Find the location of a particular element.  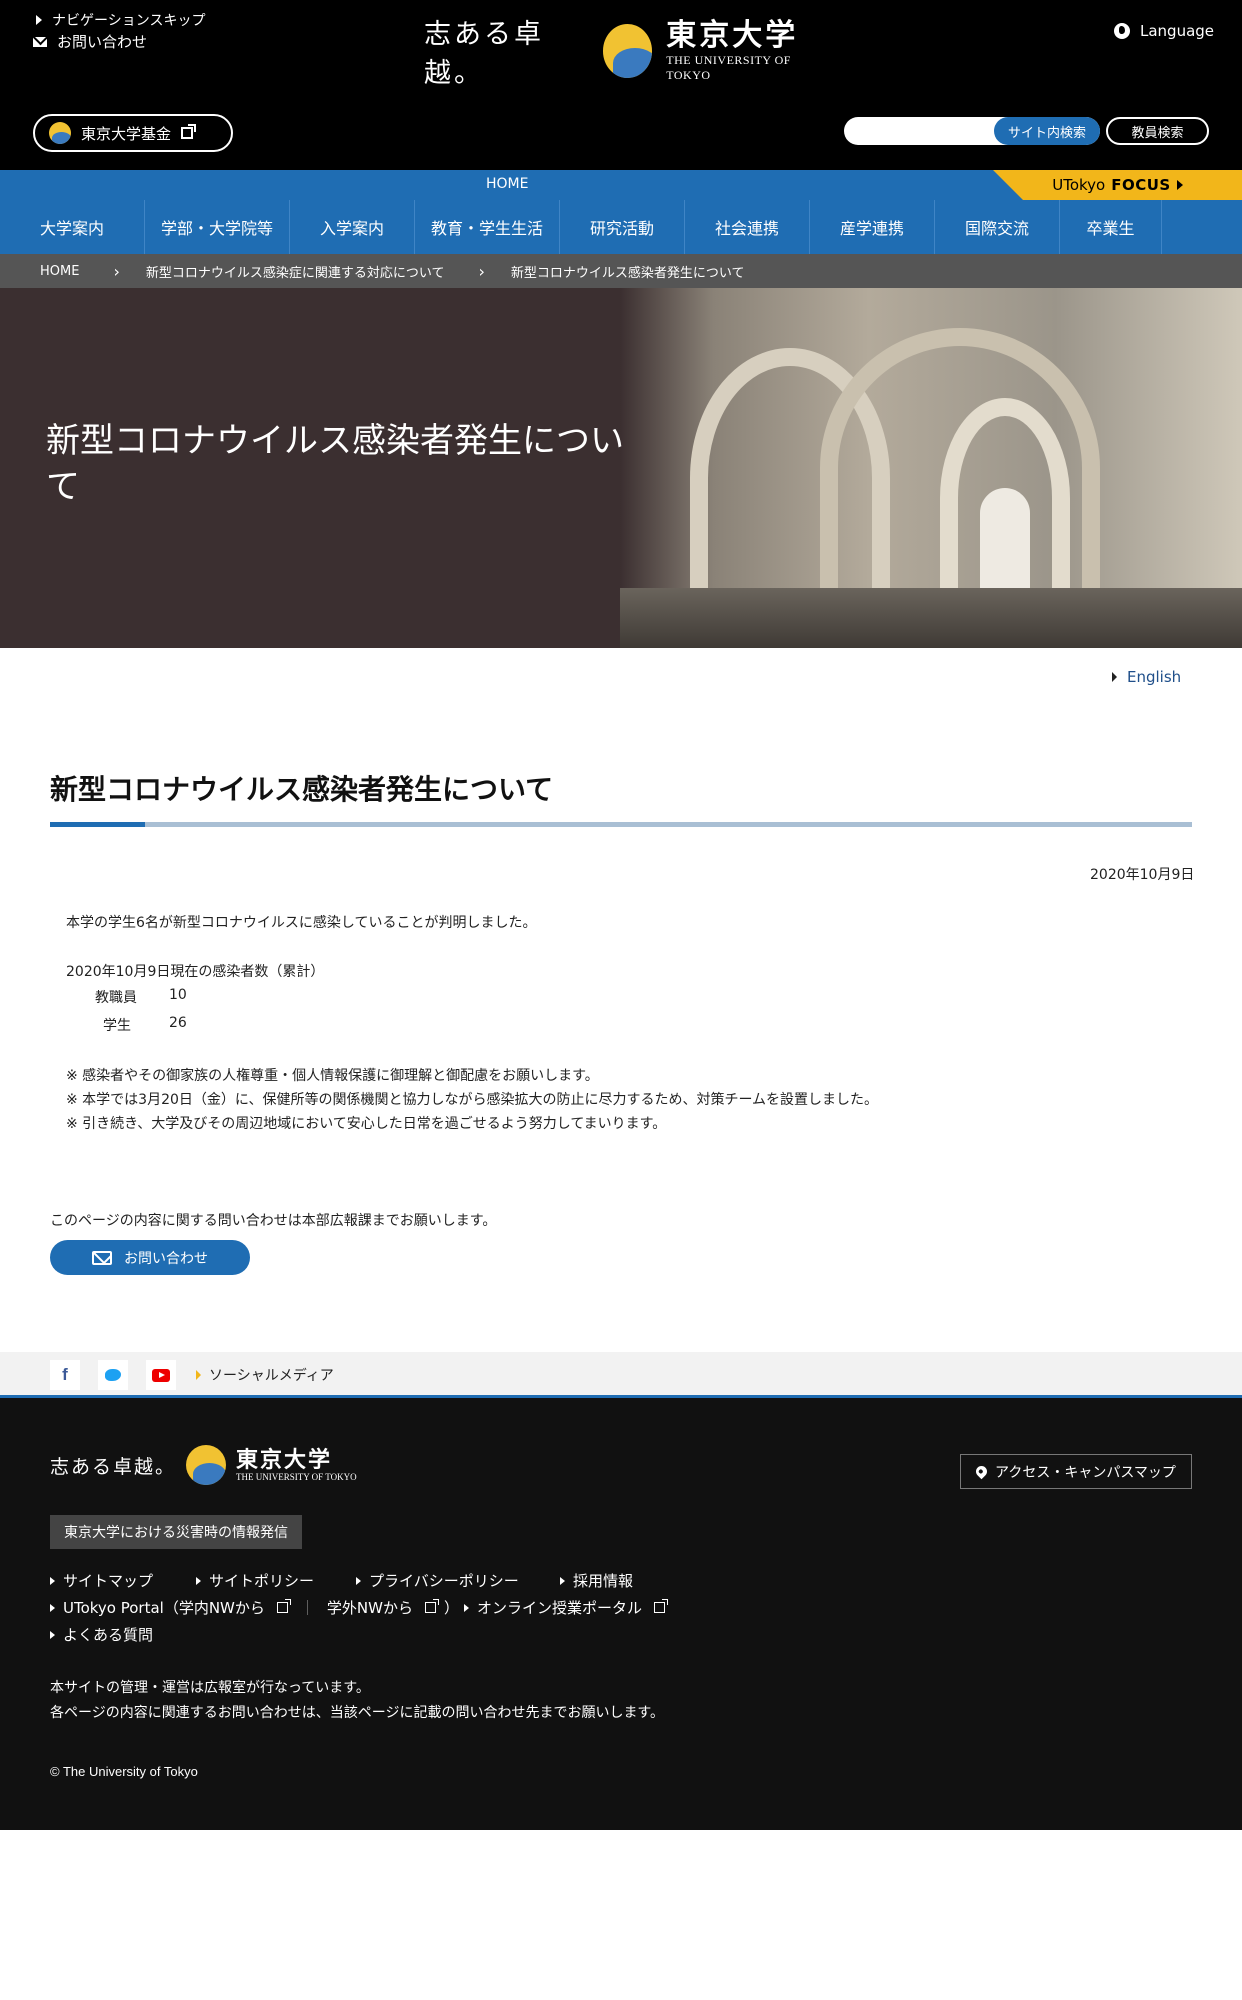

access-label: アクセス・キャンパスマップ is located at coordinates (1085, 1472).